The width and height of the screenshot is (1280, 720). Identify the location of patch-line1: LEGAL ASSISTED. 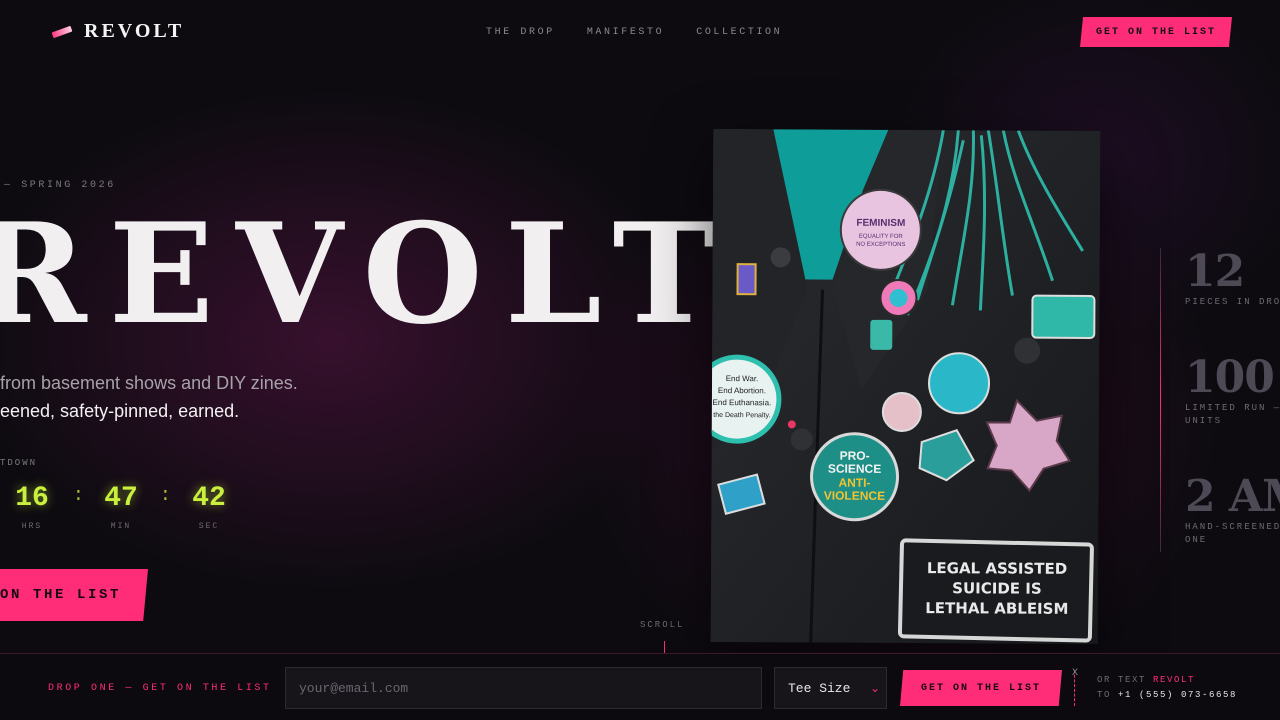
(997, 568).